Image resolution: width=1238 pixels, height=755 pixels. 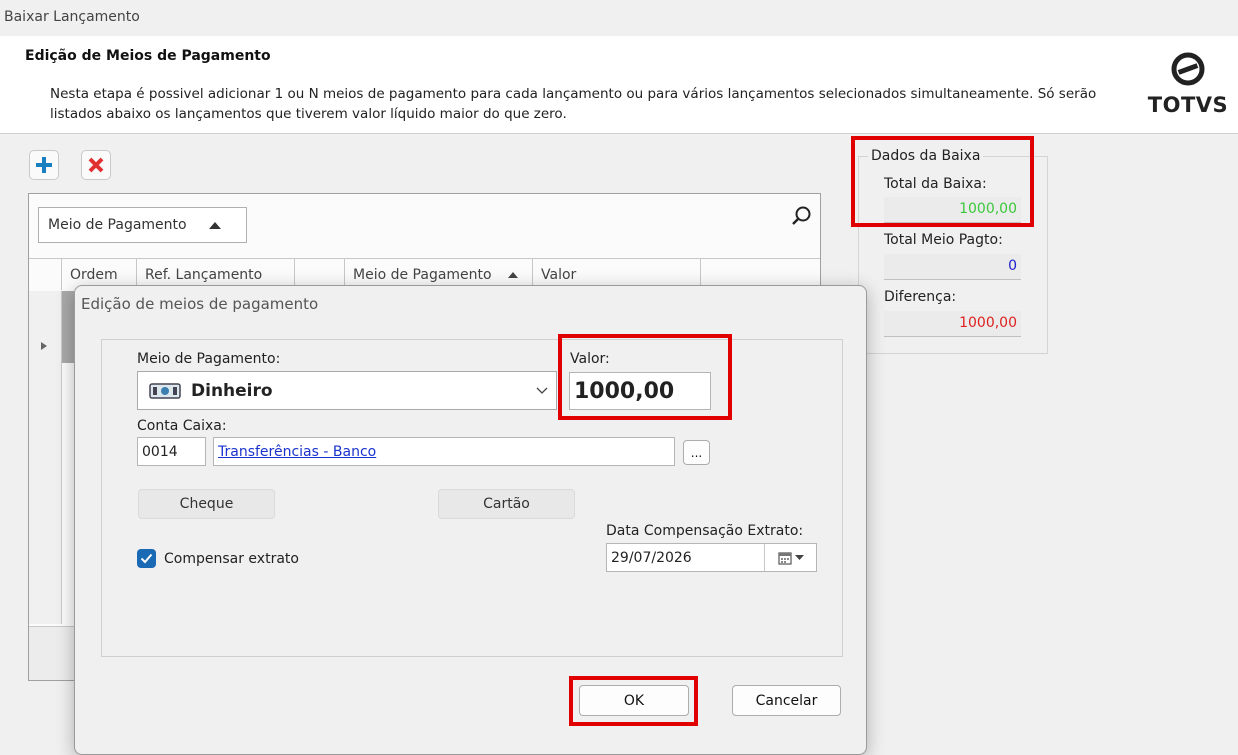 What do you see at coordinates (182, 426) in the screenshot?
I see `conta-caixa-label: Conta Caixa:` at bounding box center [182, 426].